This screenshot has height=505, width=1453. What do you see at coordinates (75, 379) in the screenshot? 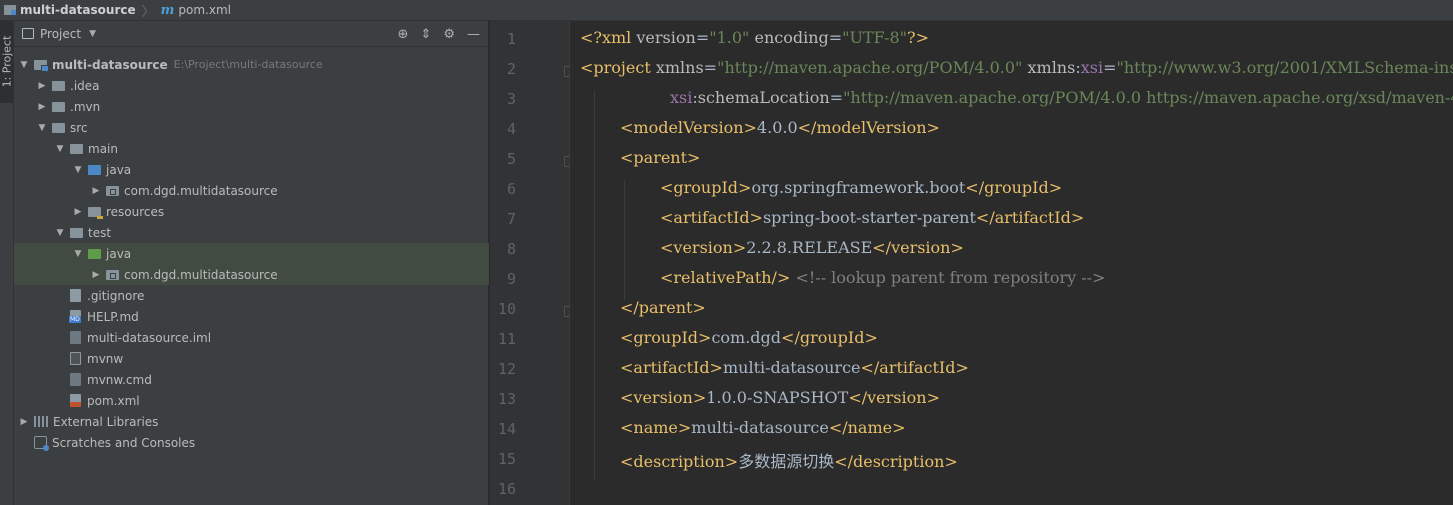
I see `cmd-icon` at bounding box center [75, 379].